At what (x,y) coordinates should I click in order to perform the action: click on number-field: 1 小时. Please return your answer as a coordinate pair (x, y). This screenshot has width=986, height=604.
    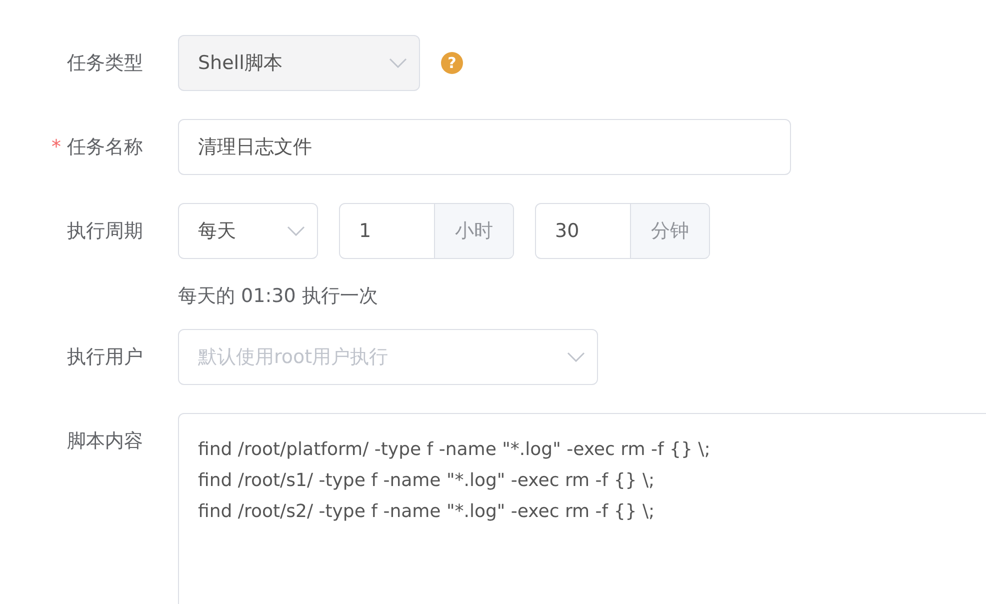
    Looking at the image, I should click on (426, 231).